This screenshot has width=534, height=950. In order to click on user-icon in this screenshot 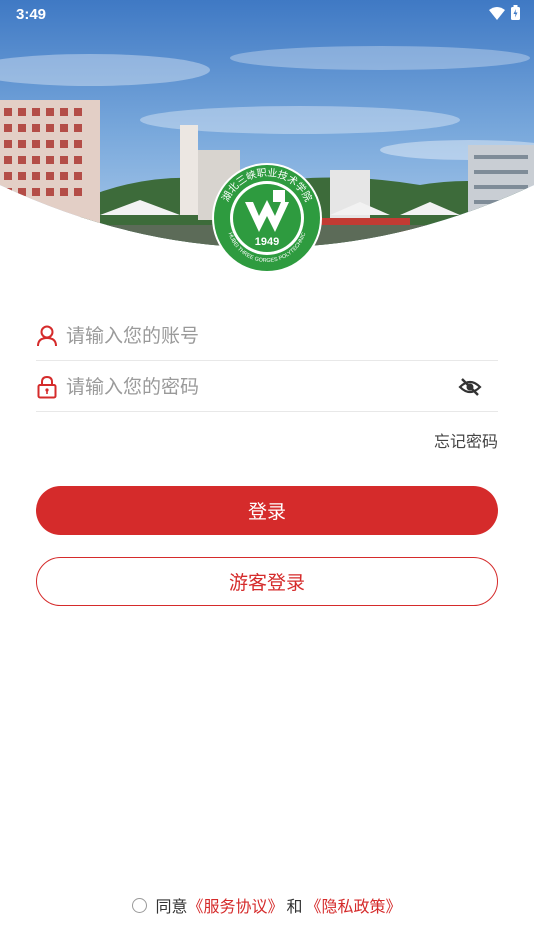, I will do `click(47, 336)`.